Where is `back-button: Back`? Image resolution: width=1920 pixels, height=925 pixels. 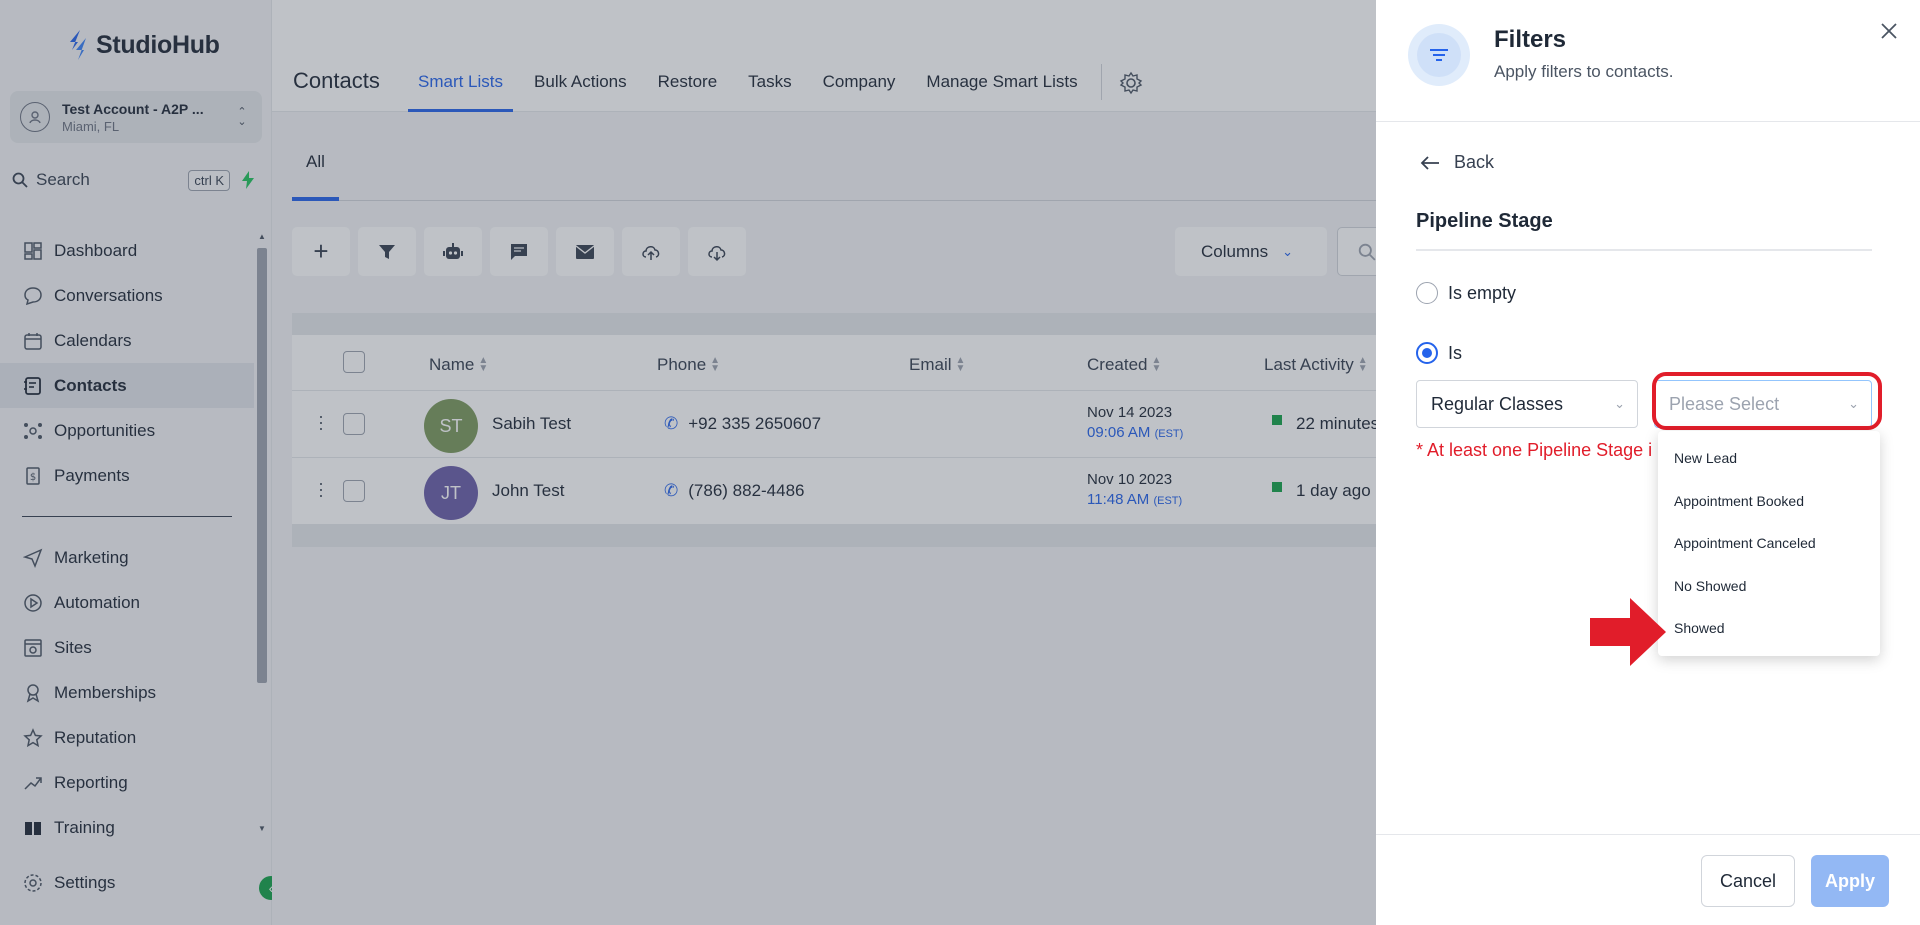
back-button: Back is located at coordinates (1457, 162).